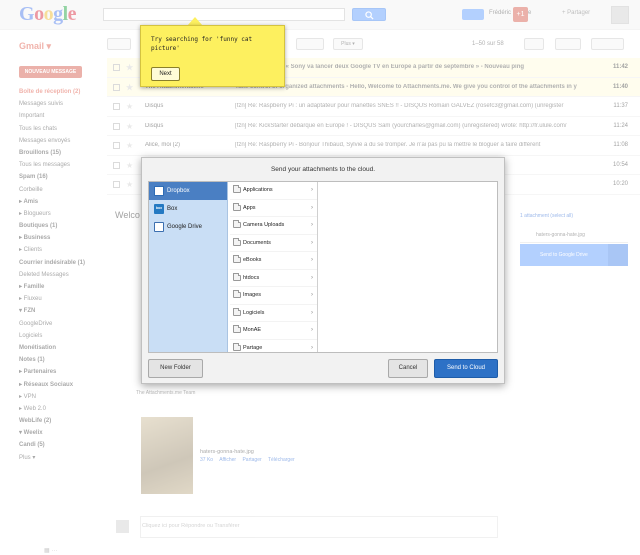 The width and height of the screenshot is (640, 555). What do you see at coordinates (620, 164) in the screenshot?
I see `email-time: 10:54` at bounding box center [620, 164].